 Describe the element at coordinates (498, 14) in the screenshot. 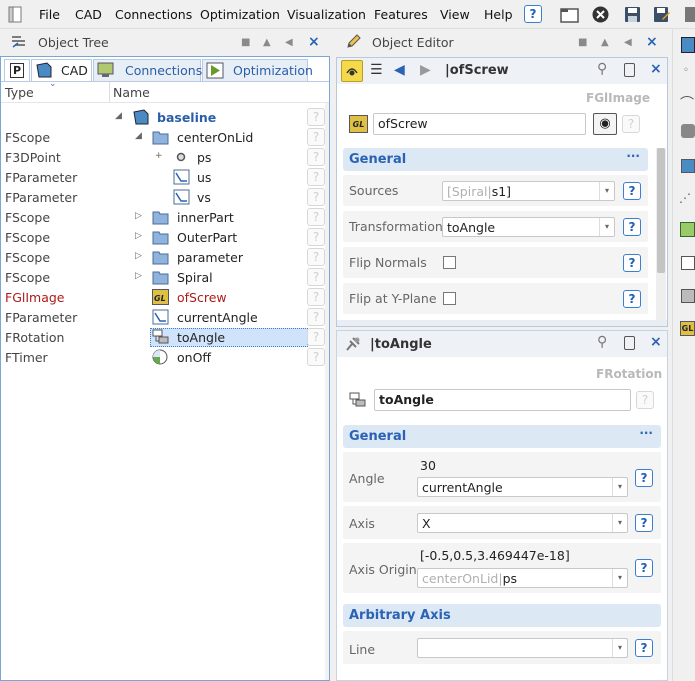

I see `menu-help: Help` at that location.